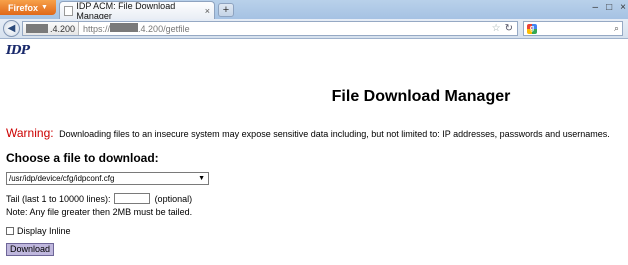 The height and width of the screenshot is (265, 628). What do you see at coordinates (270, 28) in the screenshot?
I see `address-bar: .4.200 https:// .4.200/getfile ☆ ↻` at bounding box center [270, 28].